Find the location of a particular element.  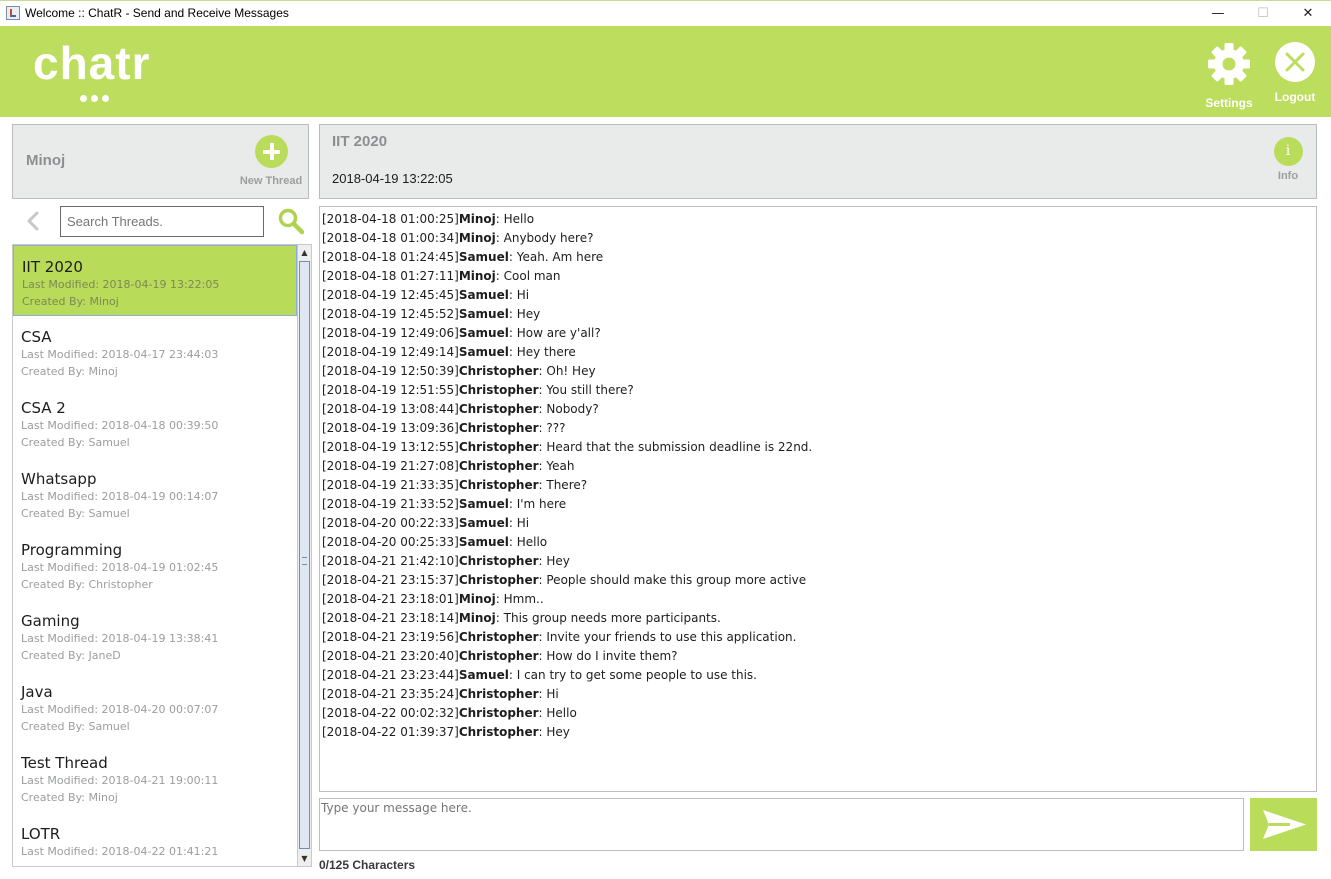

info-button: i Info is located at coordinates (1288, 159).